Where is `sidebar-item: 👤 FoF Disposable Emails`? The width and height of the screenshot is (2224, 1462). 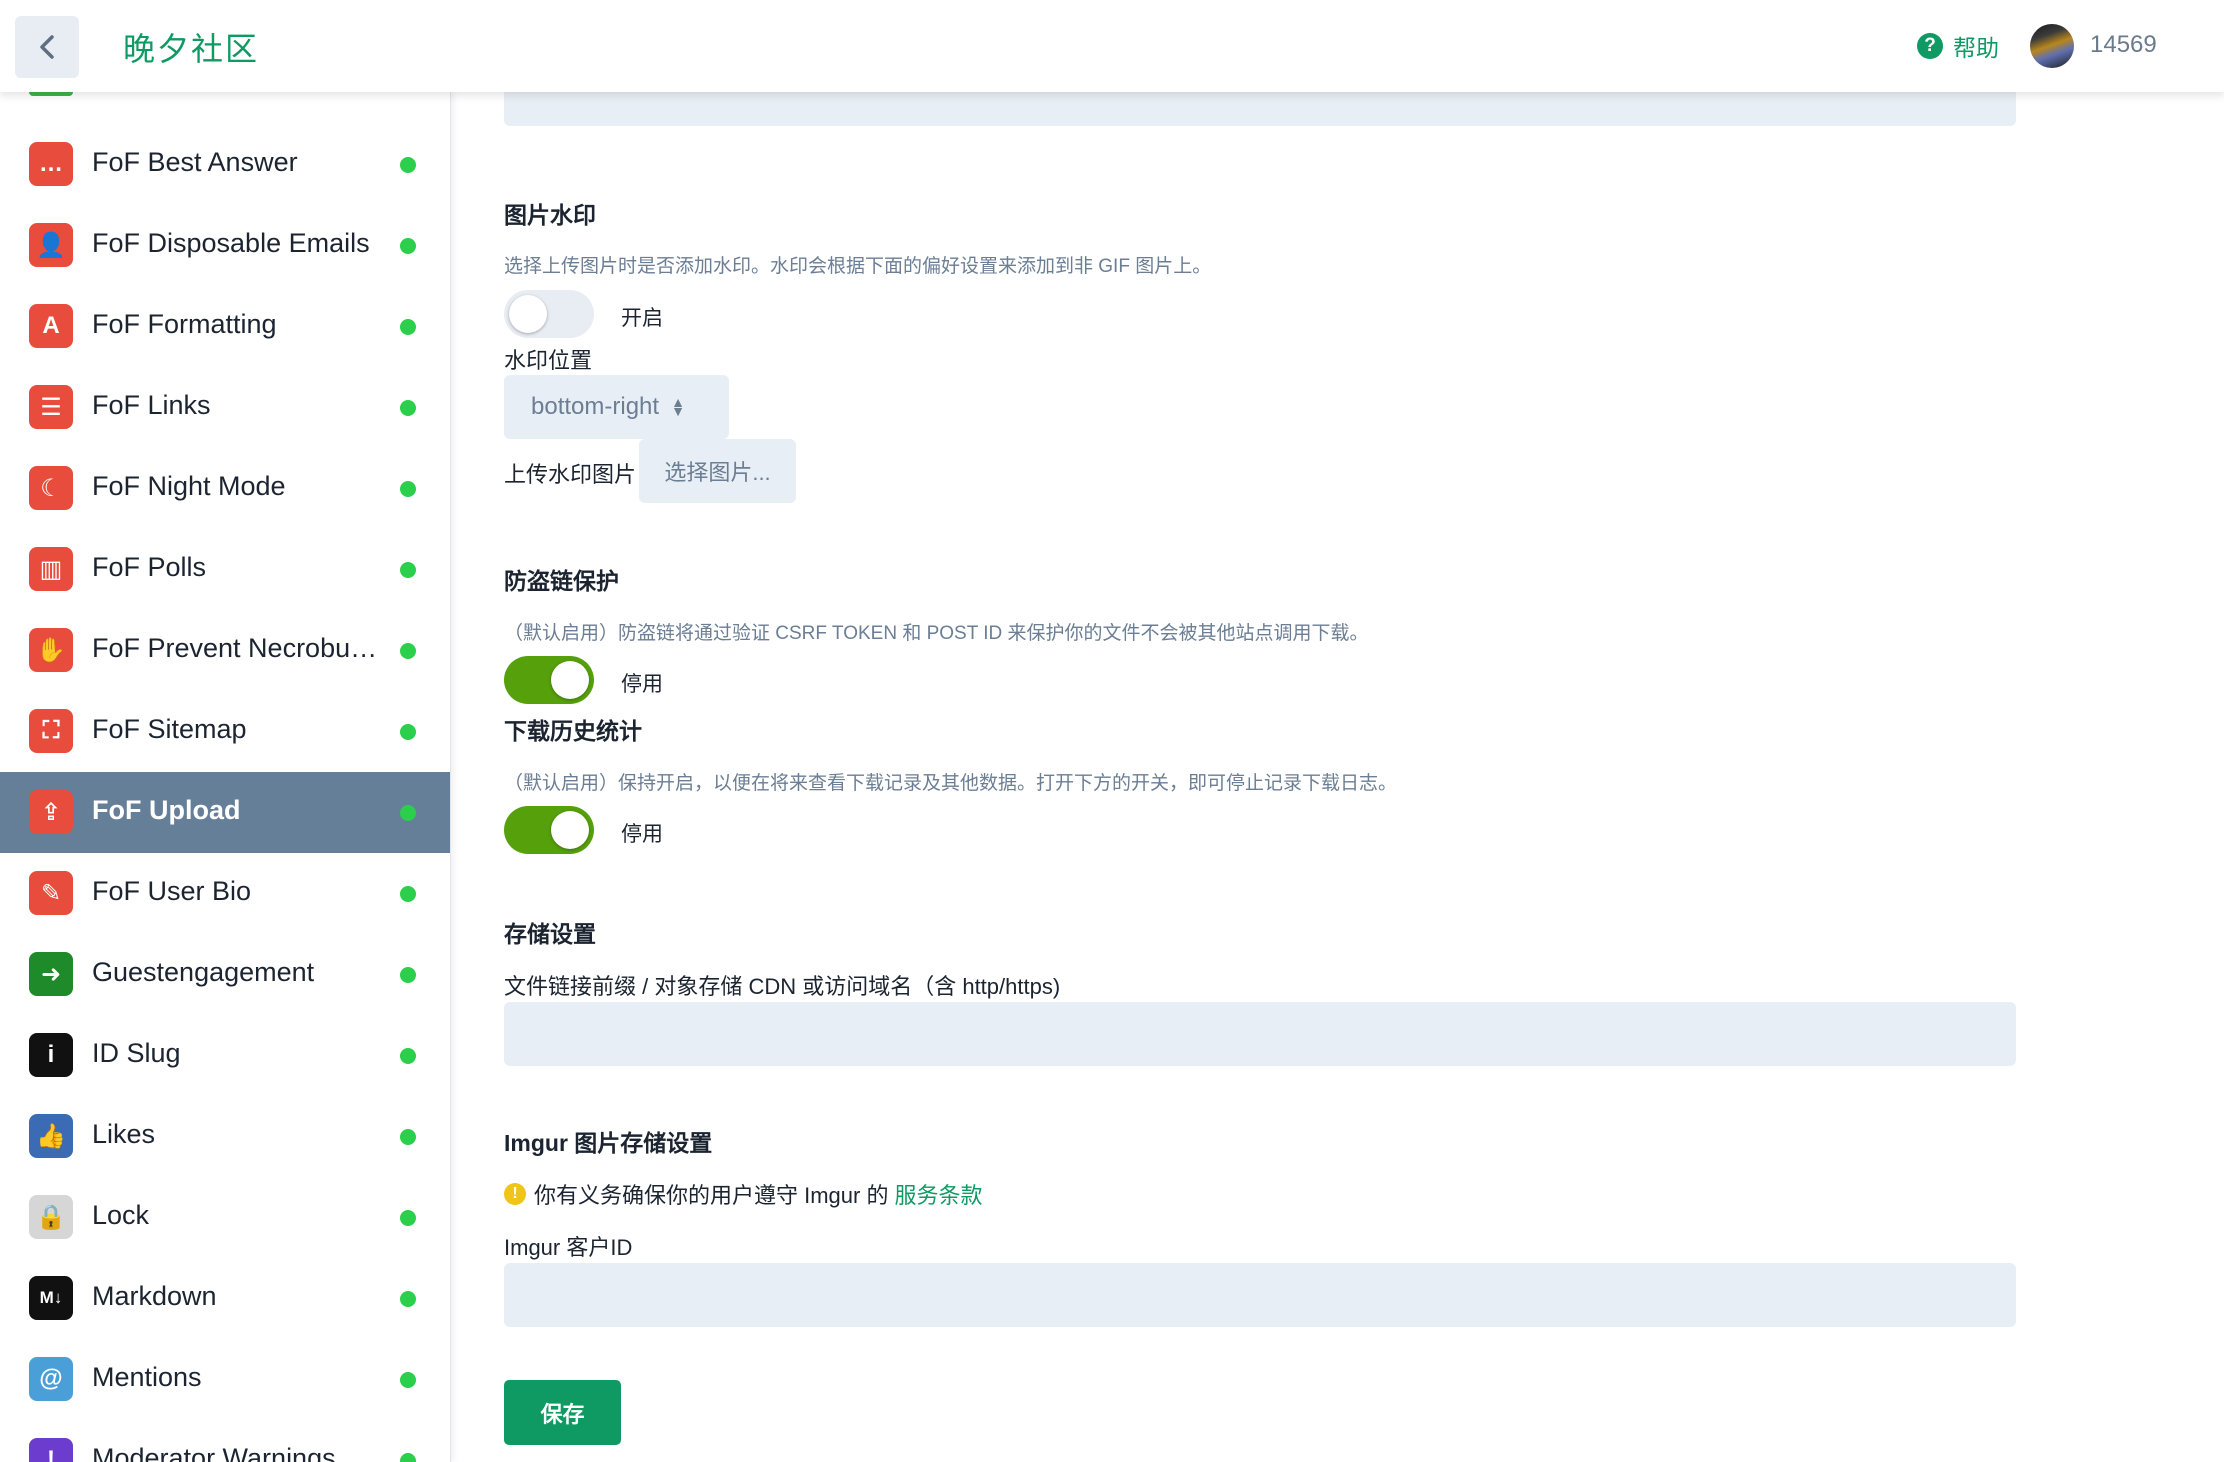 sidebar-item: 👤 FoF Disposable Emails is located at coordinates (225, 245).